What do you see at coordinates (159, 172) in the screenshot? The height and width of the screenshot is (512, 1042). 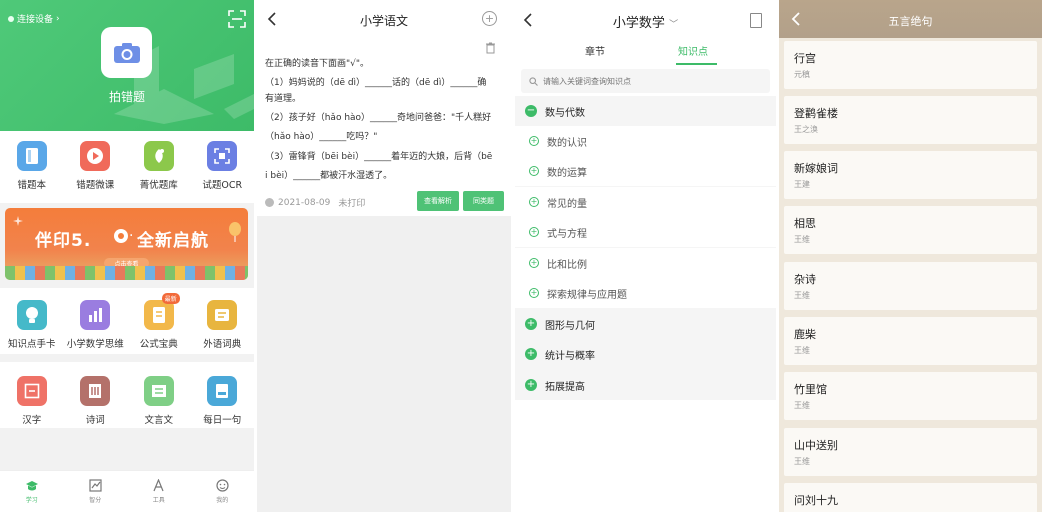 I see `feature-question-bank: 菁优题库` at bounding box center [159, 172].